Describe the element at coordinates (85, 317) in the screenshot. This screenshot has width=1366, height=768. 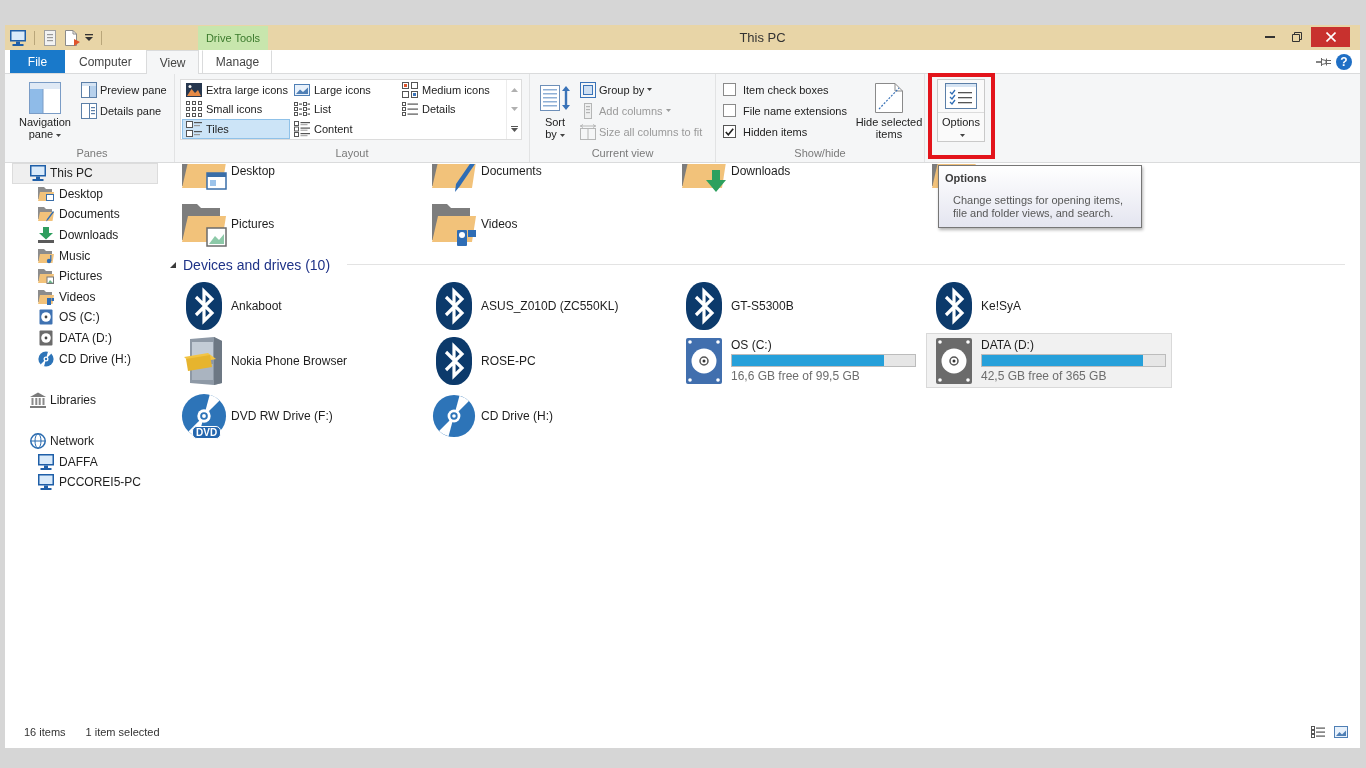
I see `tree-item: OS (C:)` at that location.